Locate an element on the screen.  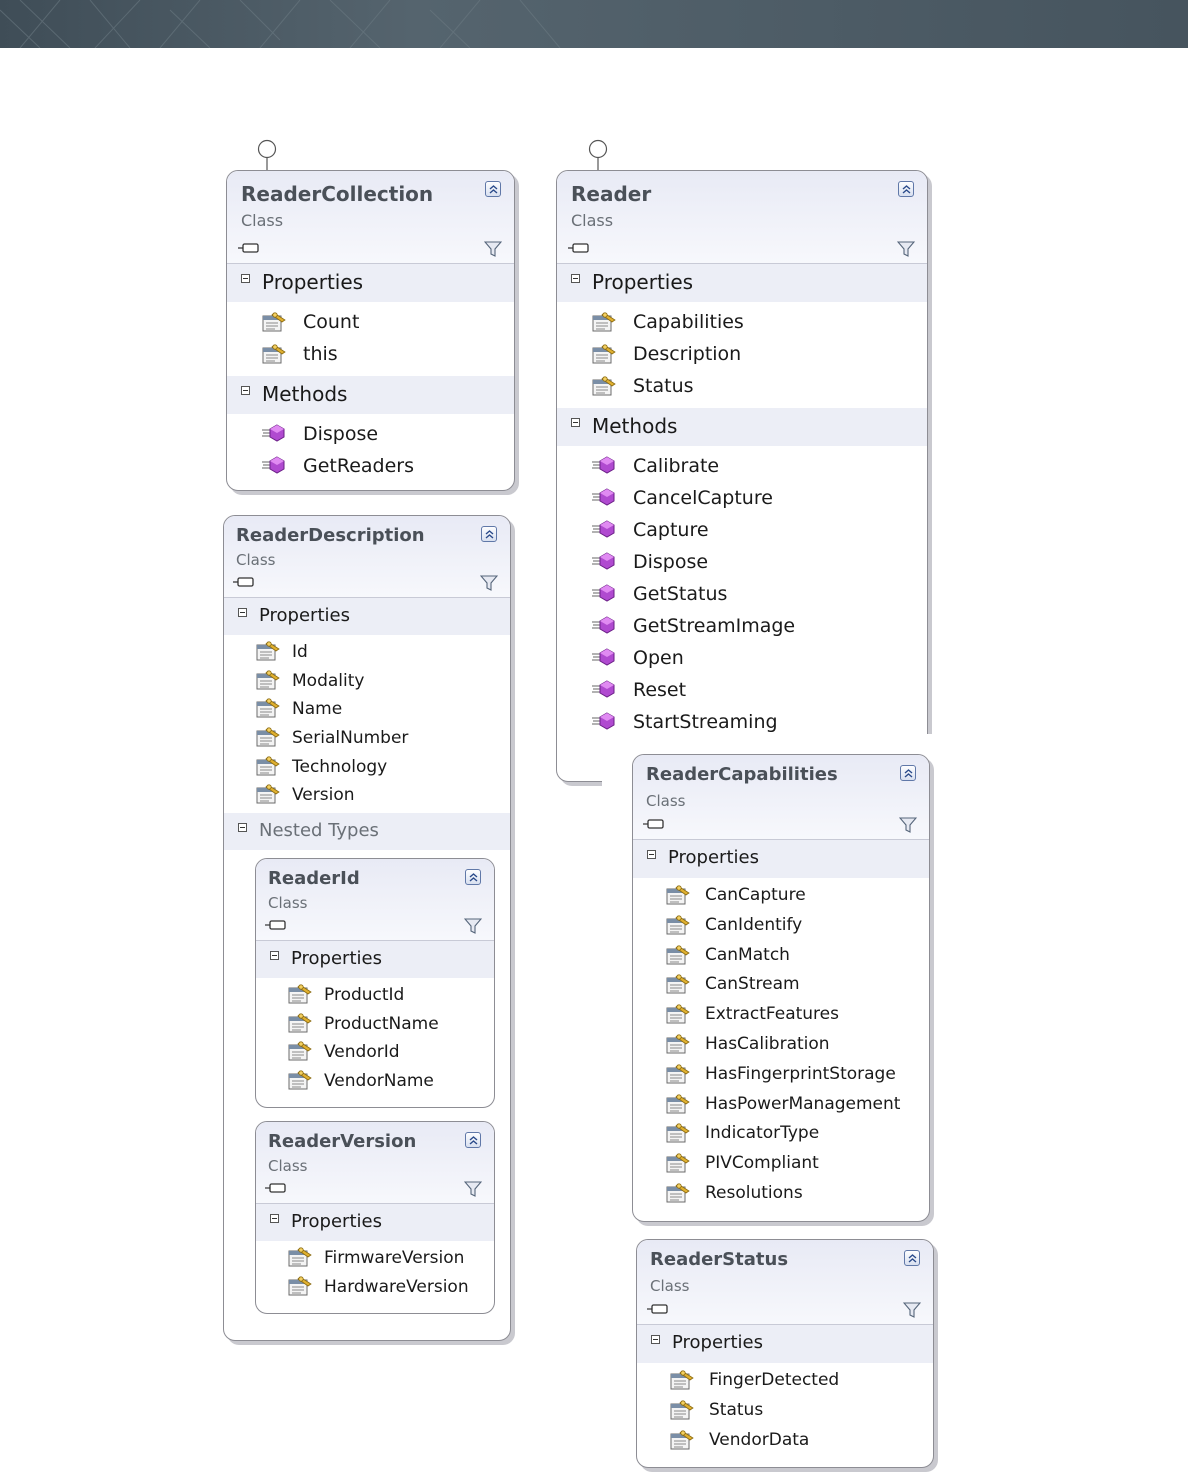
property-item: ProductId is located at coordinates (375, 996).